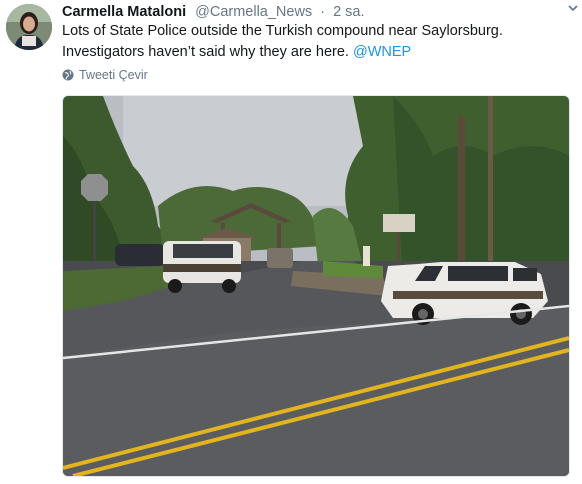 The width and height of the screenshot is (582, 484). Describe the element at coordinates (113, 75) in the screenshot. I see `translate-label: Tweeti Çevir` at that location.